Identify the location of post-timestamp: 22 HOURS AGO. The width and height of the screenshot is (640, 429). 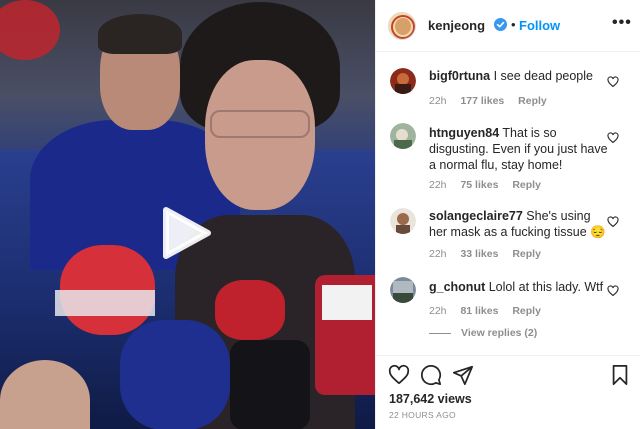
(422, 415).